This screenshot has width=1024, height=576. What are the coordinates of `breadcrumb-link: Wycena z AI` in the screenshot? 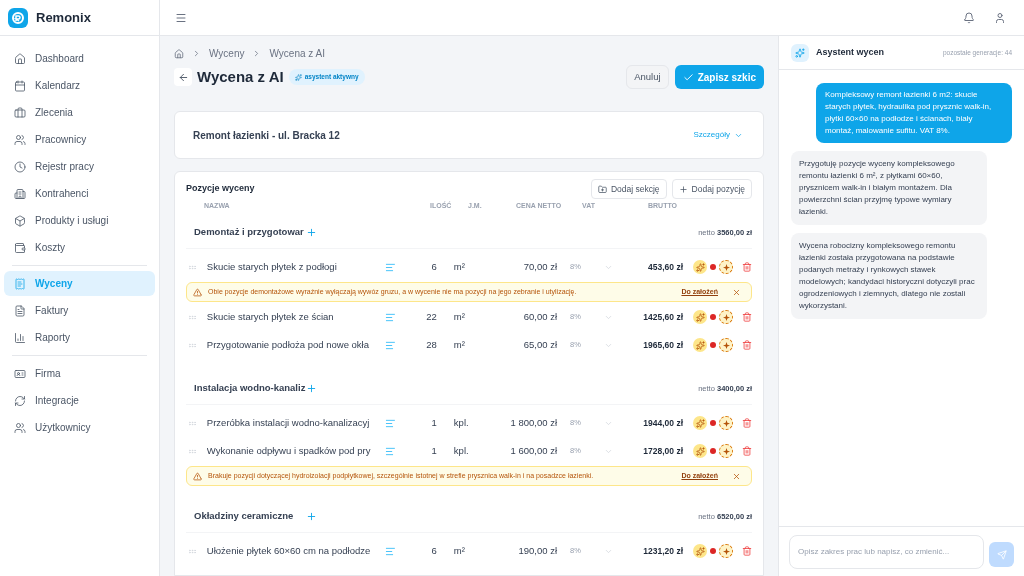 It's located at (297, 53).